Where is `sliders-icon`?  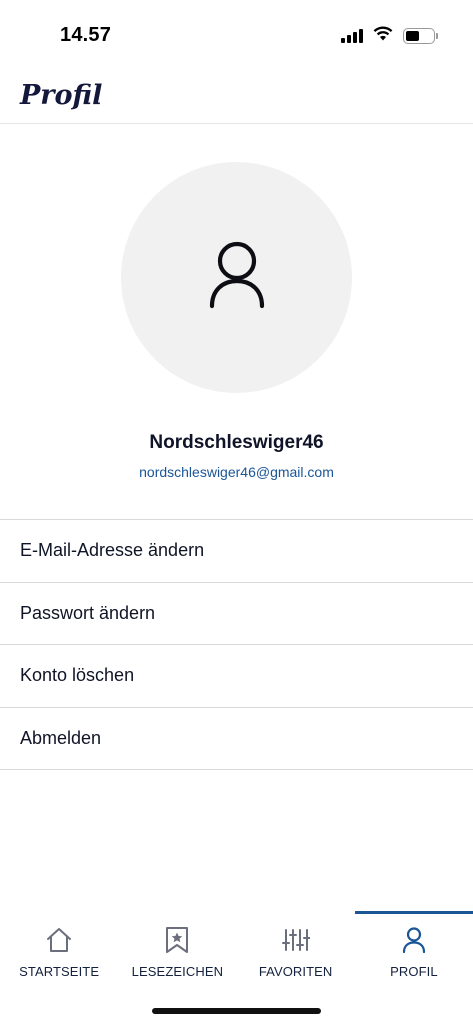
sliders-icon is located at coordinates (295, 940).